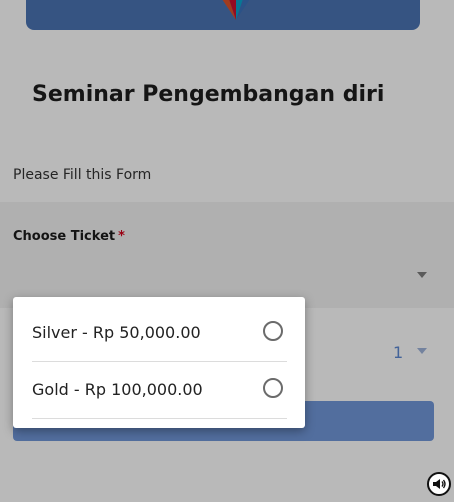  Describe the element at coordinates (117, 389) in the screenshot. I see `ticket-option-label: Gold - Rp 100,000.00` at that location.